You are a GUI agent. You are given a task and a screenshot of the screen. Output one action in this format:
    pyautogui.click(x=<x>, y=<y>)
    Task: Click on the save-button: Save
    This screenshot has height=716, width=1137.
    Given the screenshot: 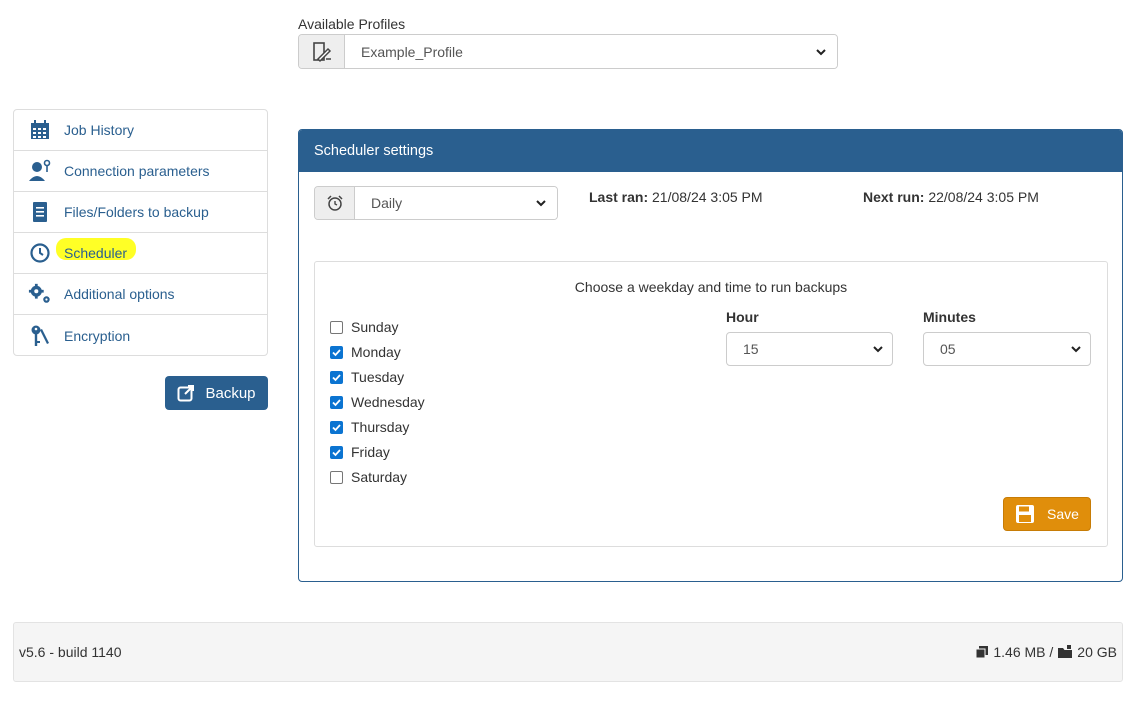 What is the action you would take?
    pyautogui.click(x=1047, y=514)
    